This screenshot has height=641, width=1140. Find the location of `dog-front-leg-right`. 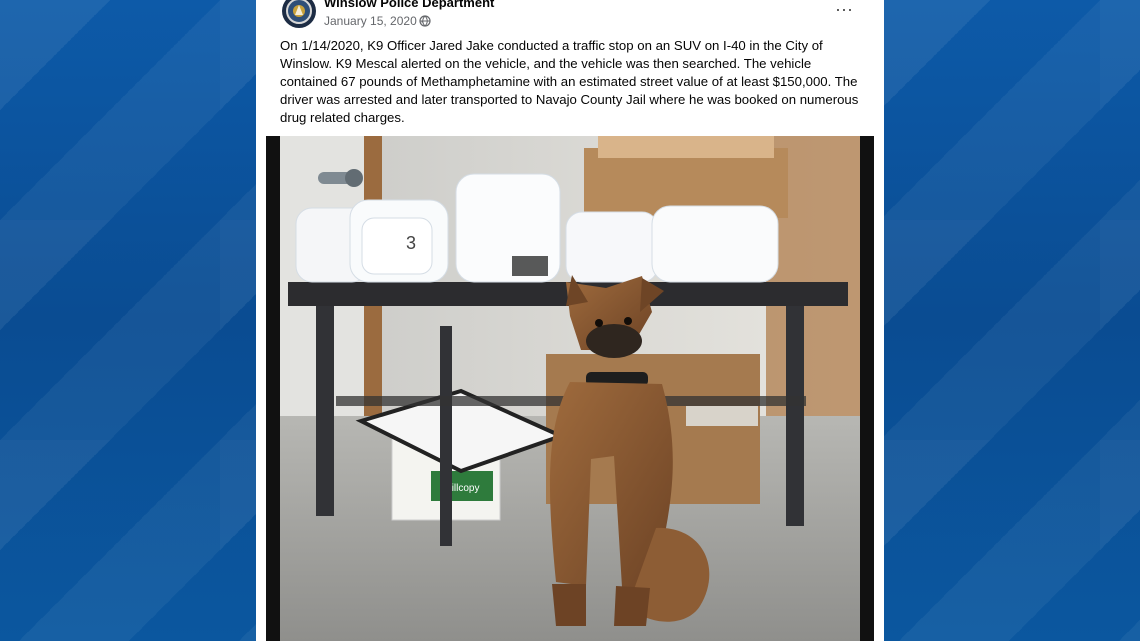

dog-front-leg-right is located at coordinates (632, 606).